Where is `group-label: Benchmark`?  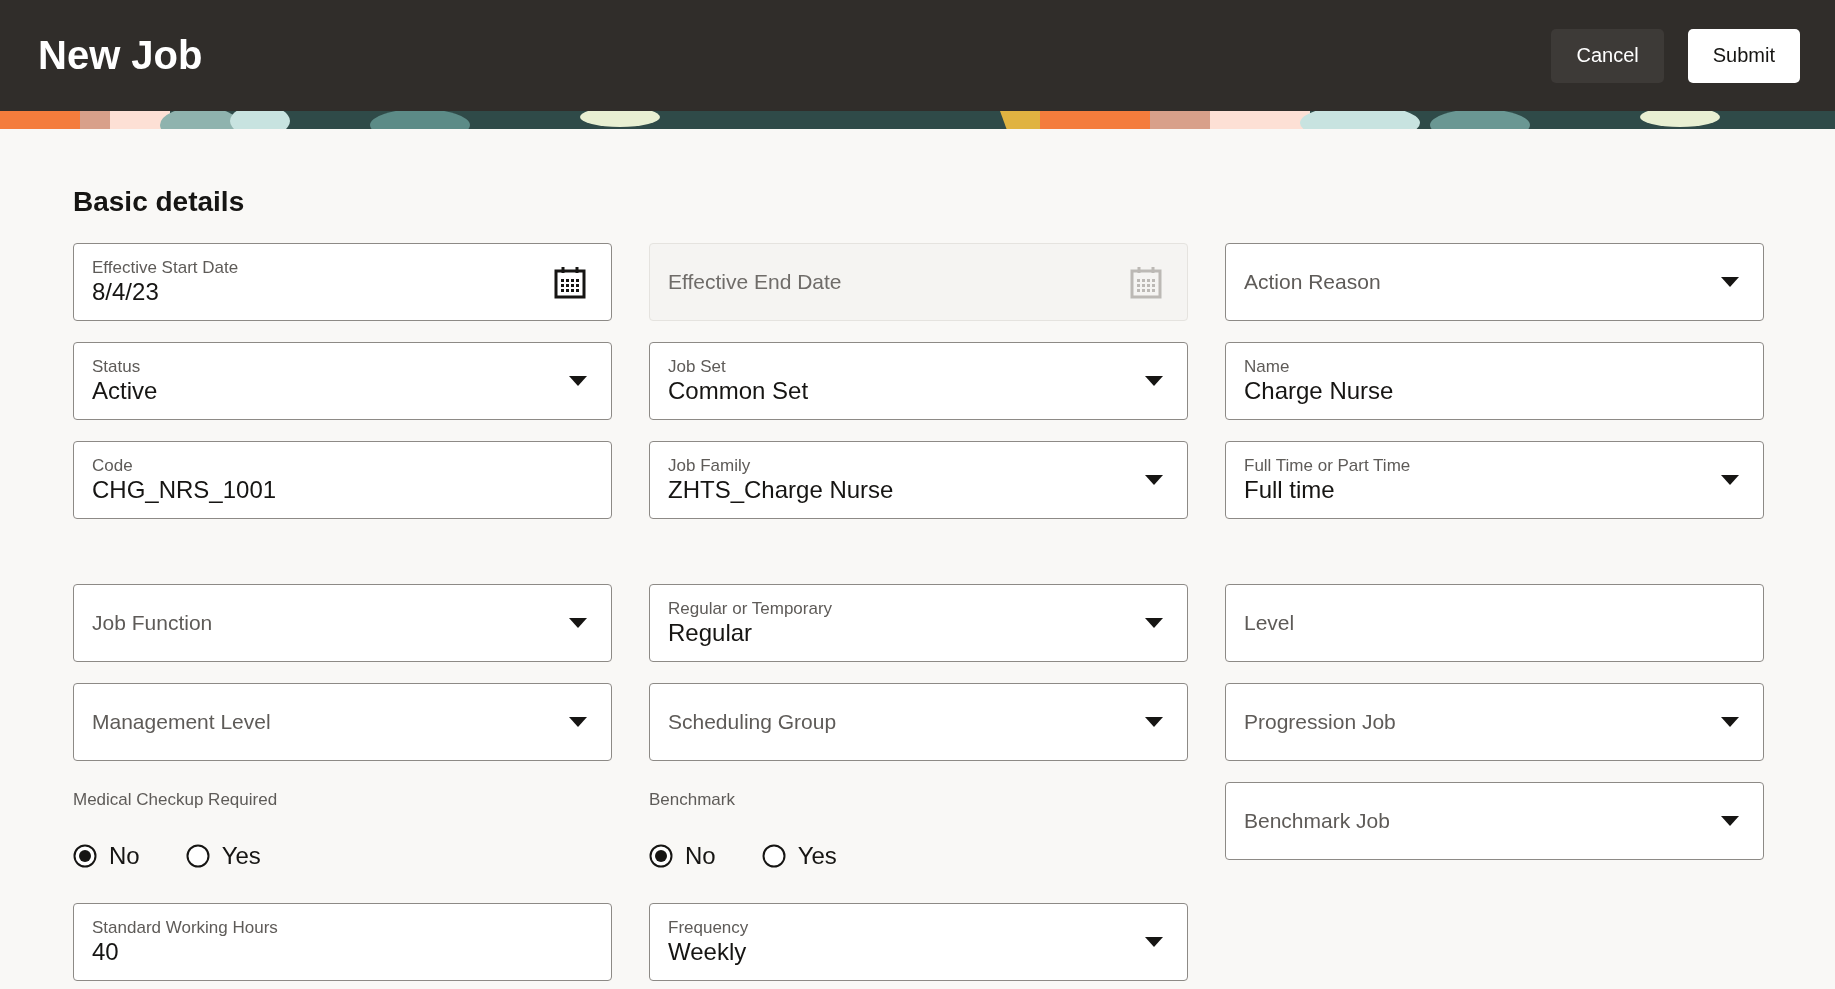 group-label: Benchmark is located at coordinates (692, 800).